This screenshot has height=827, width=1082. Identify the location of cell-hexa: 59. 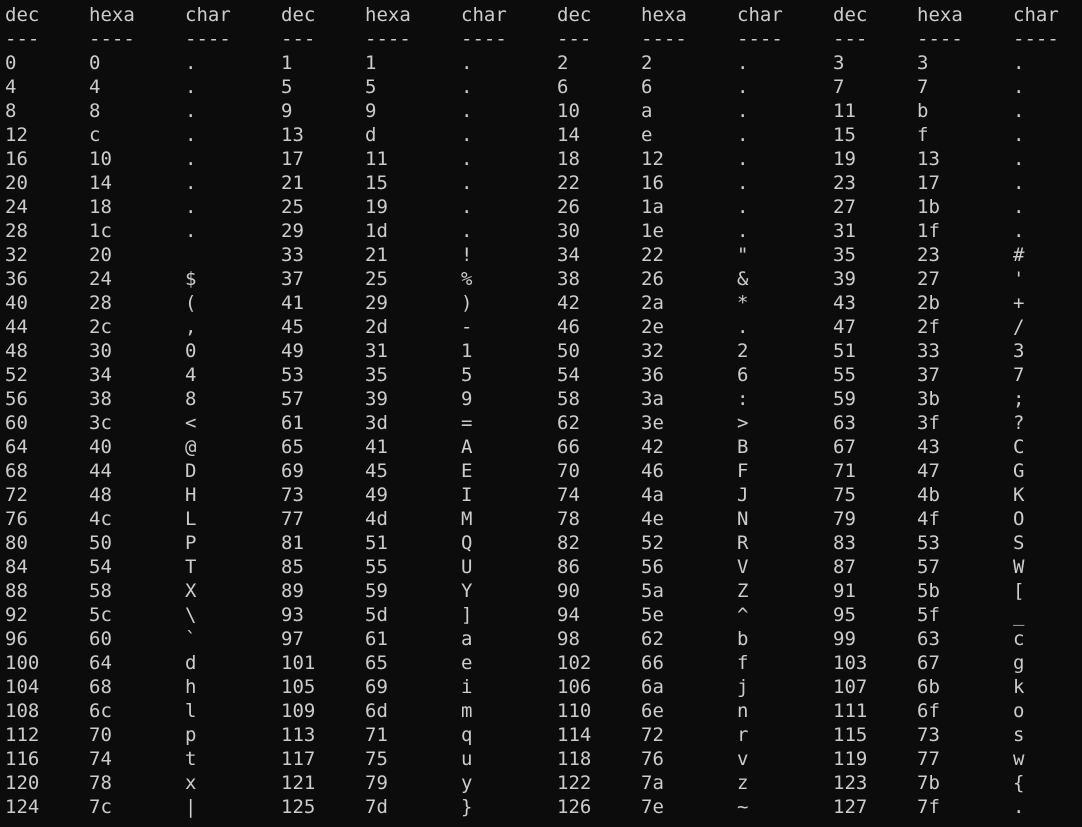
(376, 591).